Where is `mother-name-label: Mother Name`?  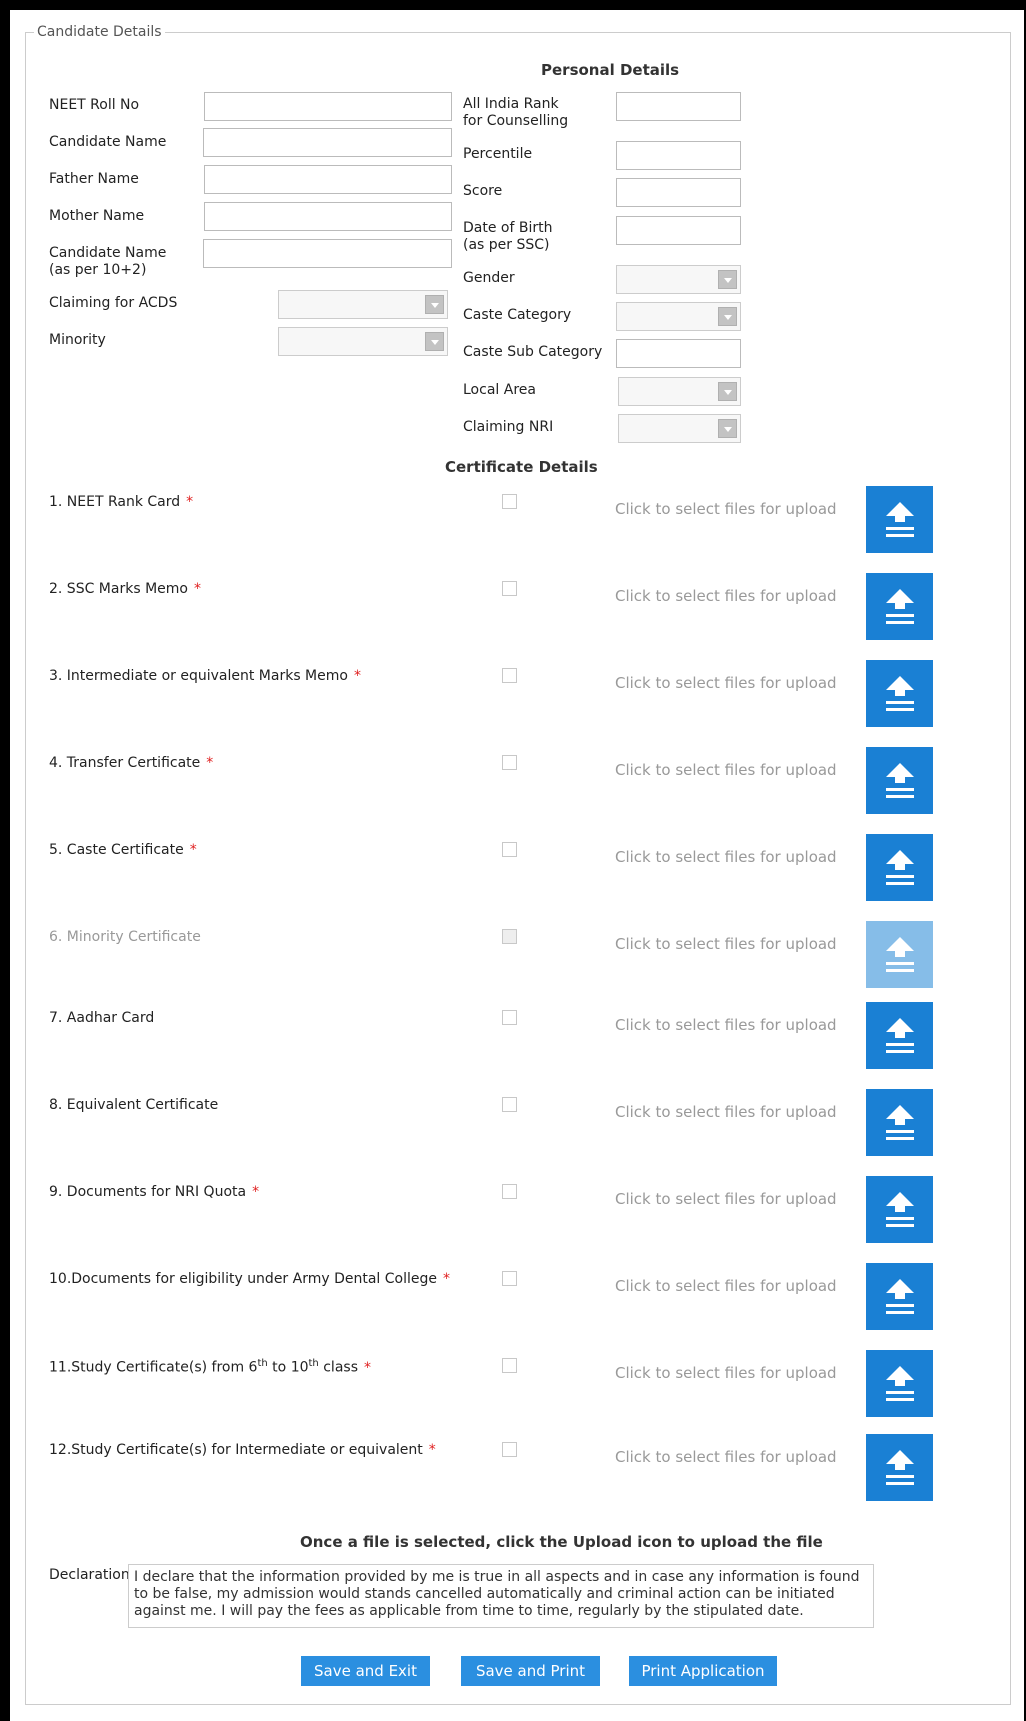 mother-name-label: Mother Name is located at coordinates (97, 216).